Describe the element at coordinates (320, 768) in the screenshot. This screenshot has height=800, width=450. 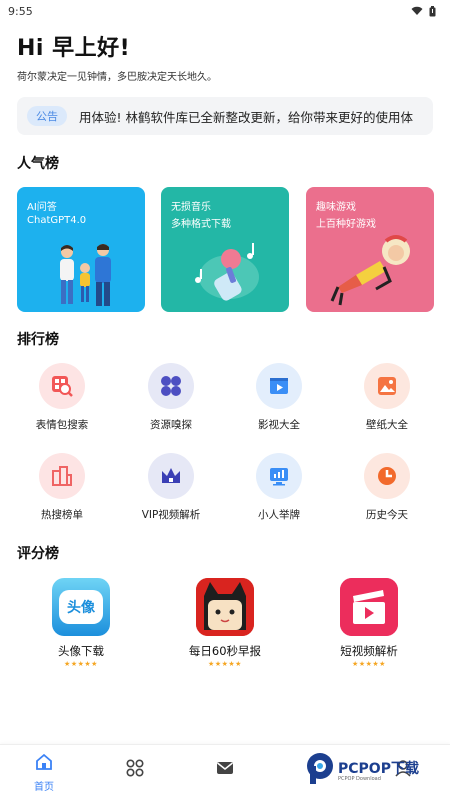
I see `pcpop-logo-icon` at that location.